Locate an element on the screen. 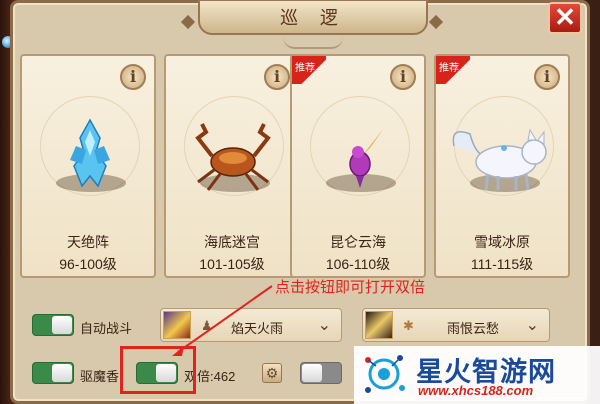  dungeon-card-4: 推荐 i 雪域冰原 111-115级 is located at coordinates (502, 166).